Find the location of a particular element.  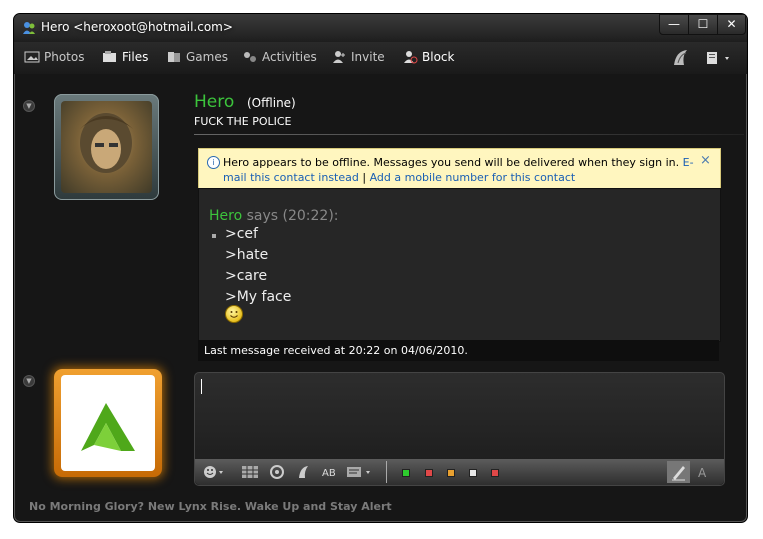

photos-label: Photos is located at coordinates (64, 57).